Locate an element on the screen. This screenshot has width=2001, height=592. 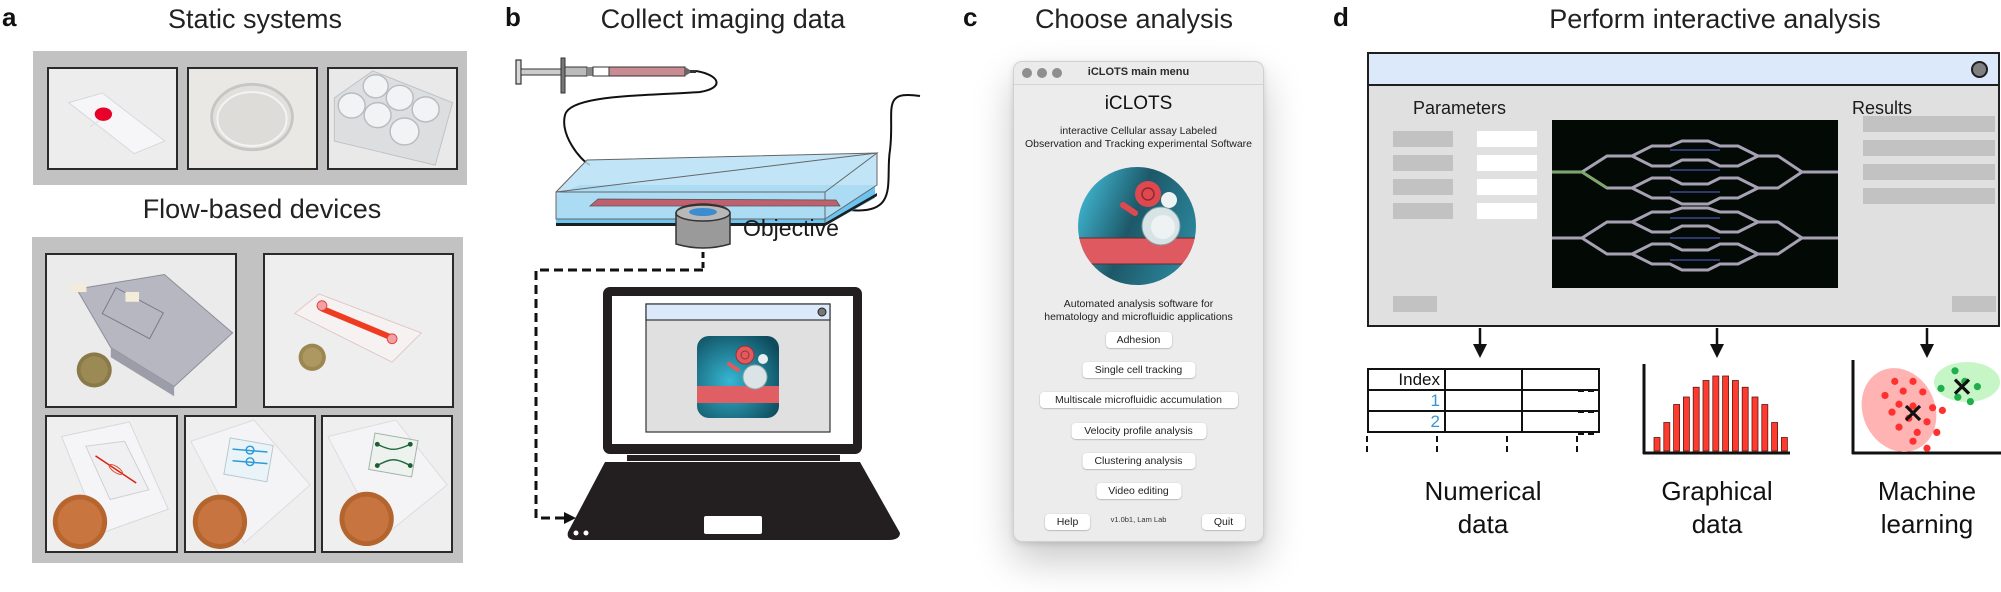
panel-d-letter: d is located at coordinates (1341, 17).